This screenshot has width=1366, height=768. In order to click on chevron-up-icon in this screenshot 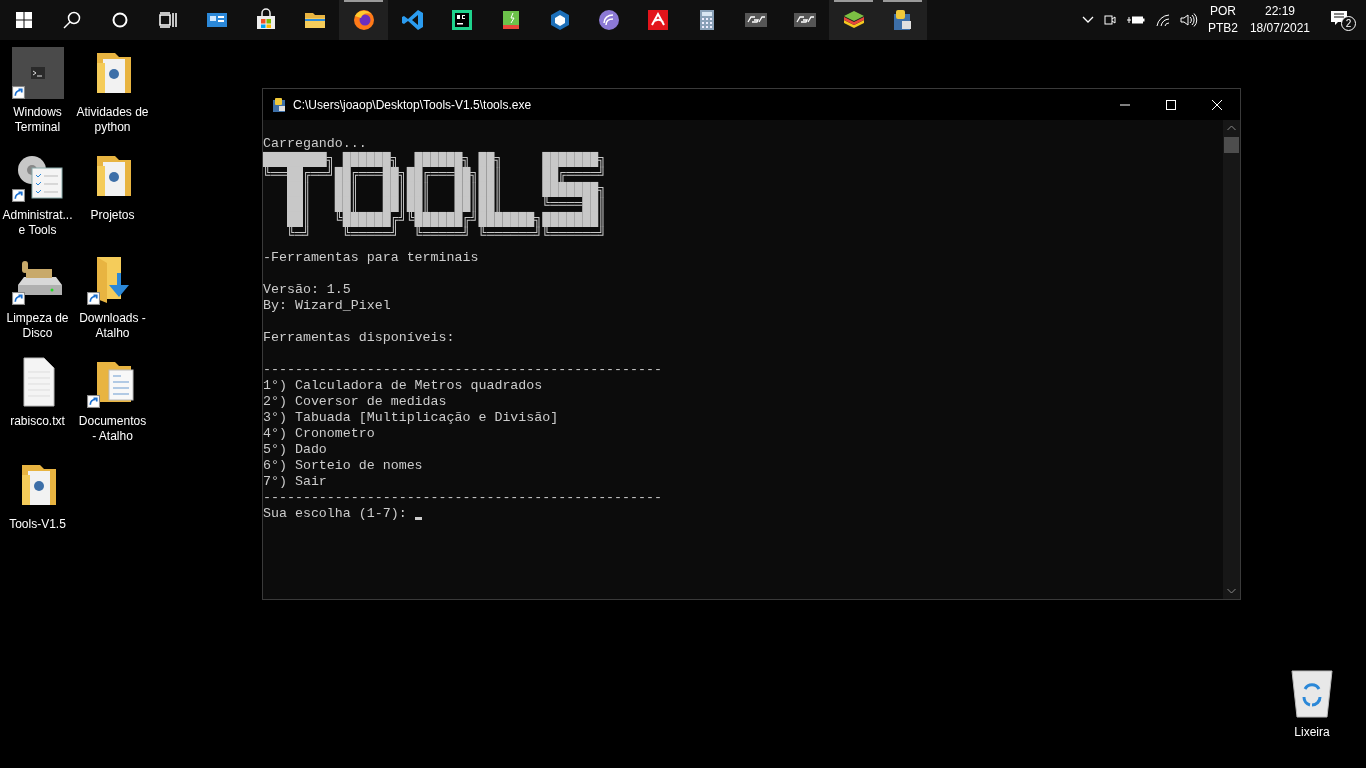, I will do `click(1087, 20)`.